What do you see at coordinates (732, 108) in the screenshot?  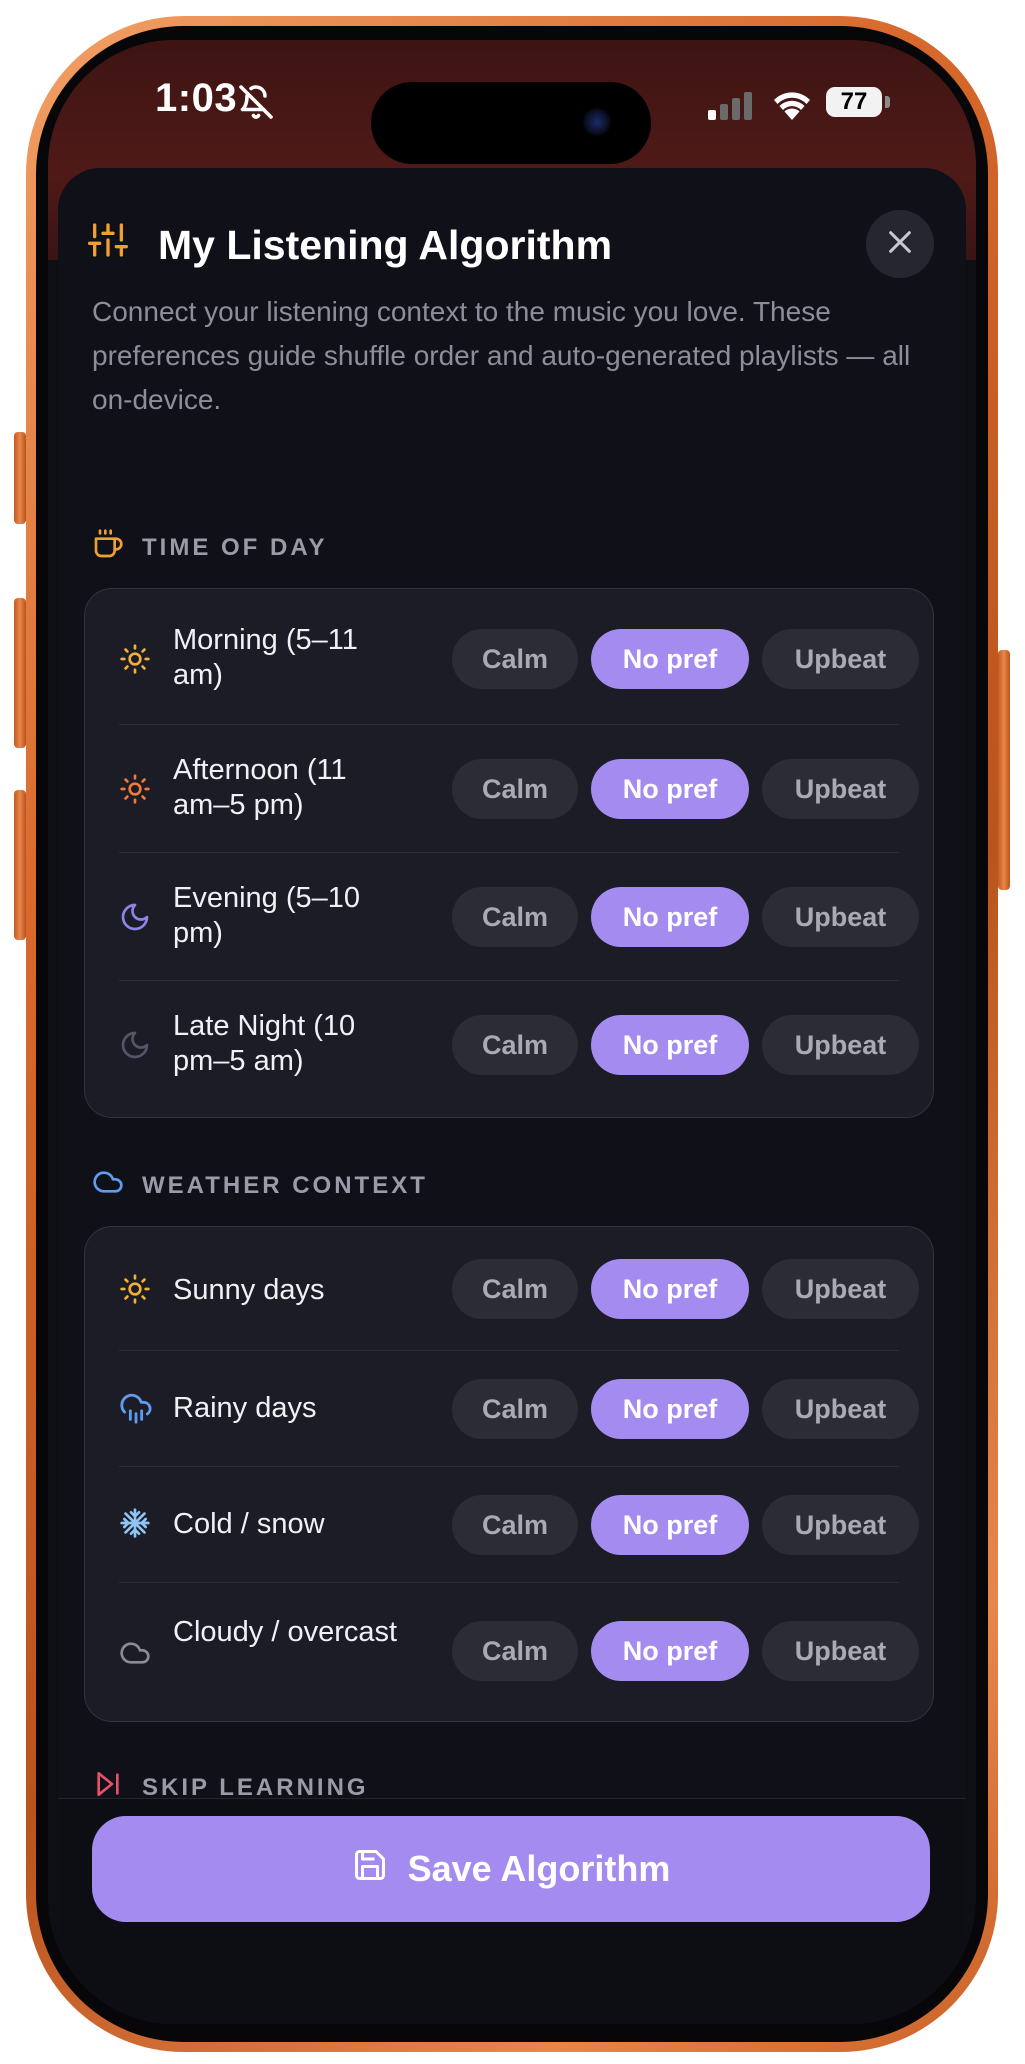 I see `cell-signal-icon` at bounding box center [732, 108].